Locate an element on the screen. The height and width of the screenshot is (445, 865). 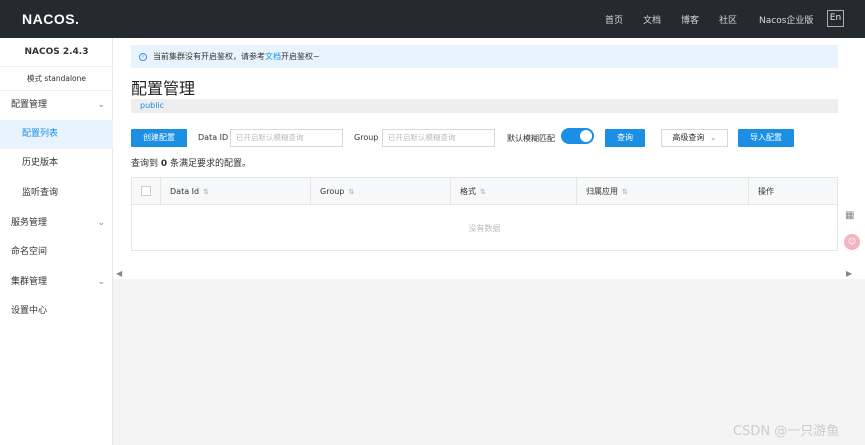
nav-docs: 文档 is located at coordinates (652, 19).